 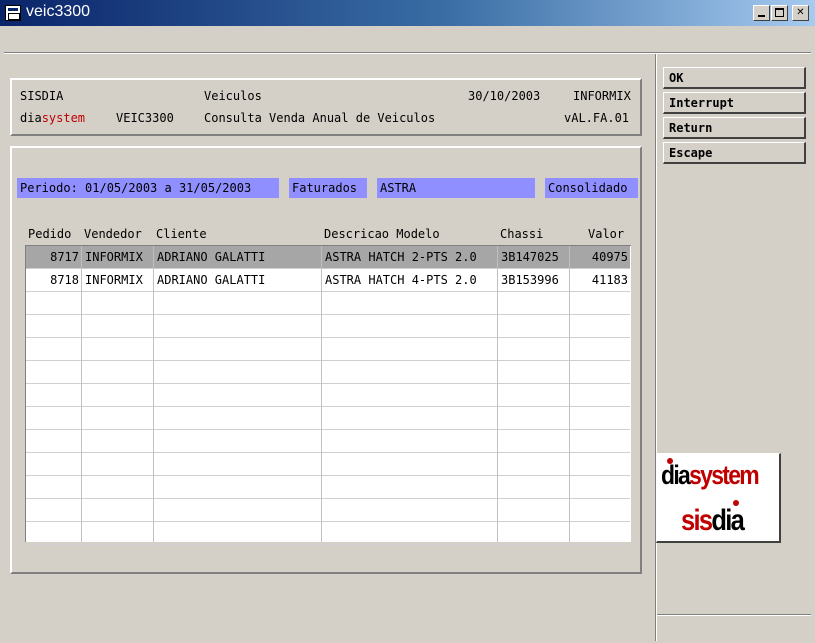 What do you see at coordinates (734, 103) in the screenshot?
I see `interrupt-button: Interrupt` at bounding box center [734, 103].